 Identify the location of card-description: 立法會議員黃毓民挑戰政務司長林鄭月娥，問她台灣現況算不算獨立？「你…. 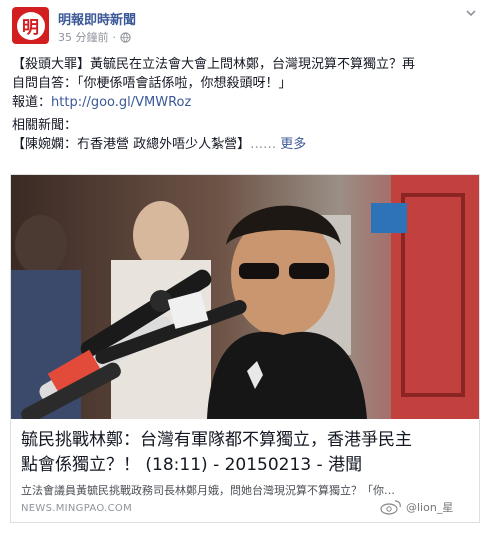
(208, 490).